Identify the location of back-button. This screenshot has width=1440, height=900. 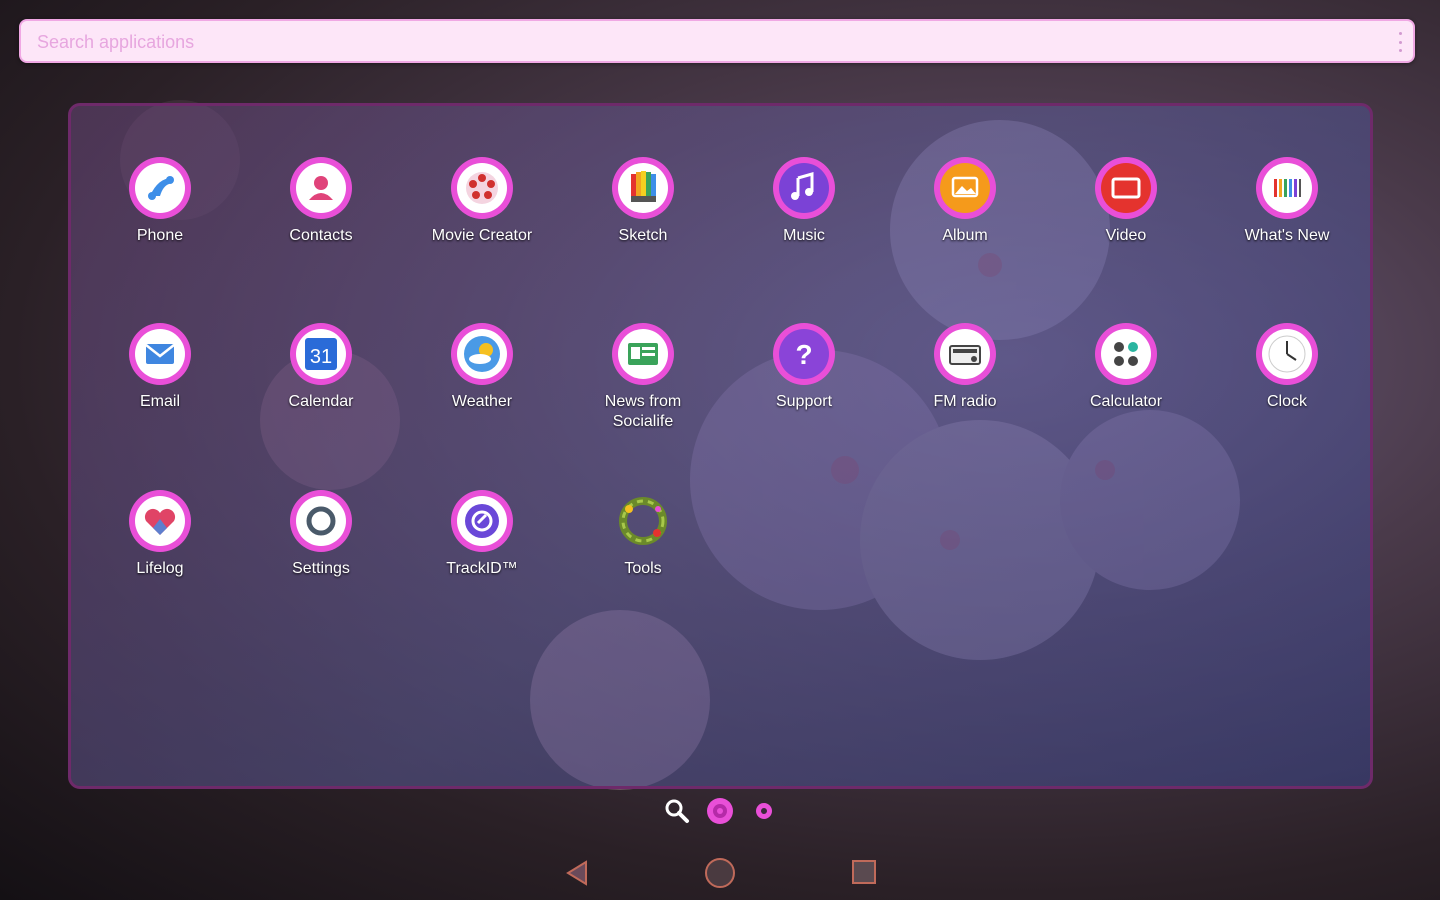
(577, 875).